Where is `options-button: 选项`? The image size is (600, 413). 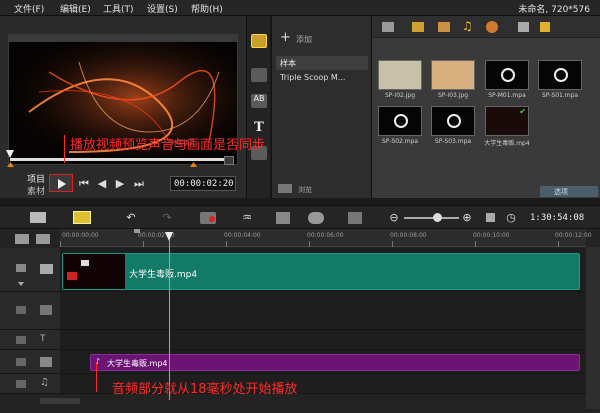
options-button: 选项 is located at coordinates (569, 191).